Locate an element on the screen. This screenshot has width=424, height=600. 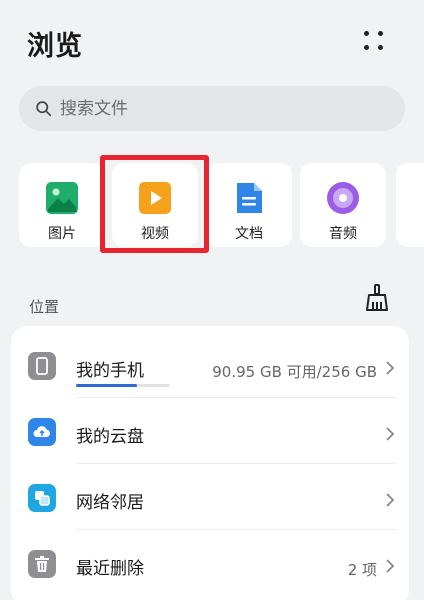
document-icon is located at coordinates (249, 198).